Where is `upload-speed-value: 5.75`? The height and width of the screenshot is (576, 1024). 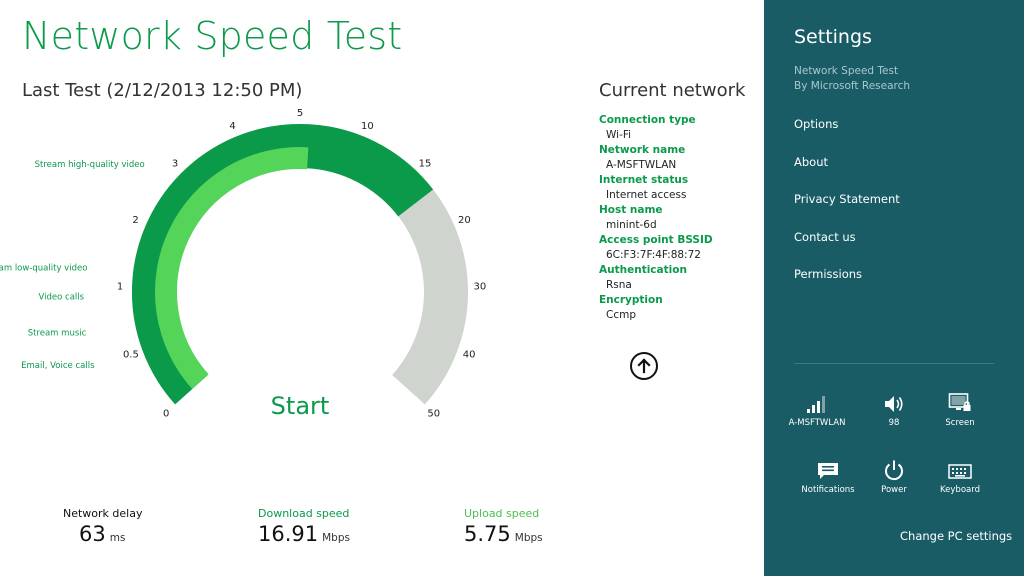 upload-speed-value: 5.75 is located at coordinates (487, 534).